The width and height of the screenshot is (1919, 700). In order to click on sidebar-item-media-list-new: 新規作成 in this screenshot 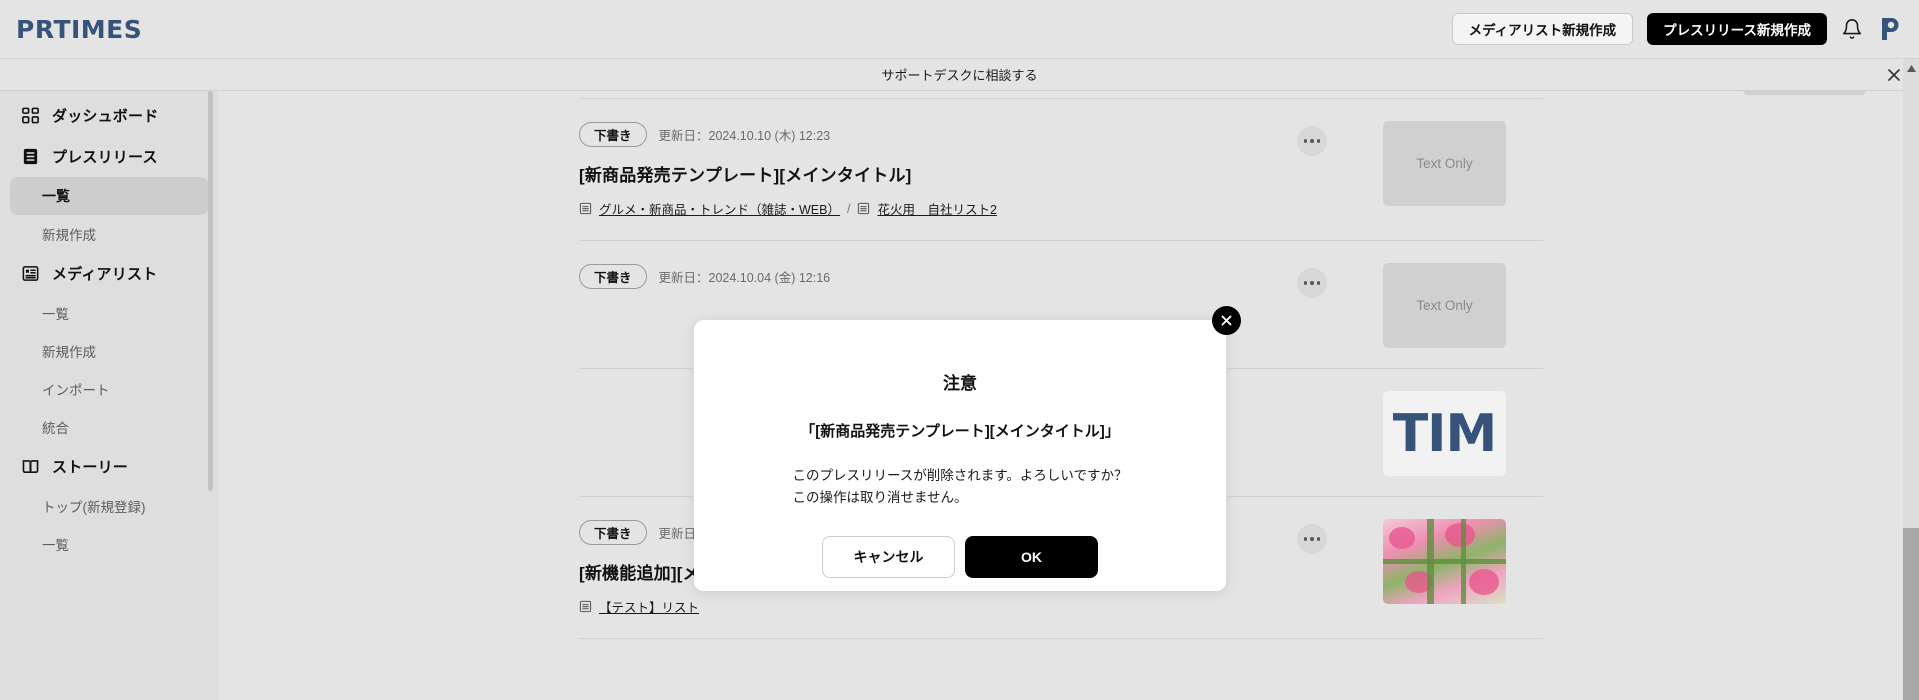, I will do `click(109, 351)`.